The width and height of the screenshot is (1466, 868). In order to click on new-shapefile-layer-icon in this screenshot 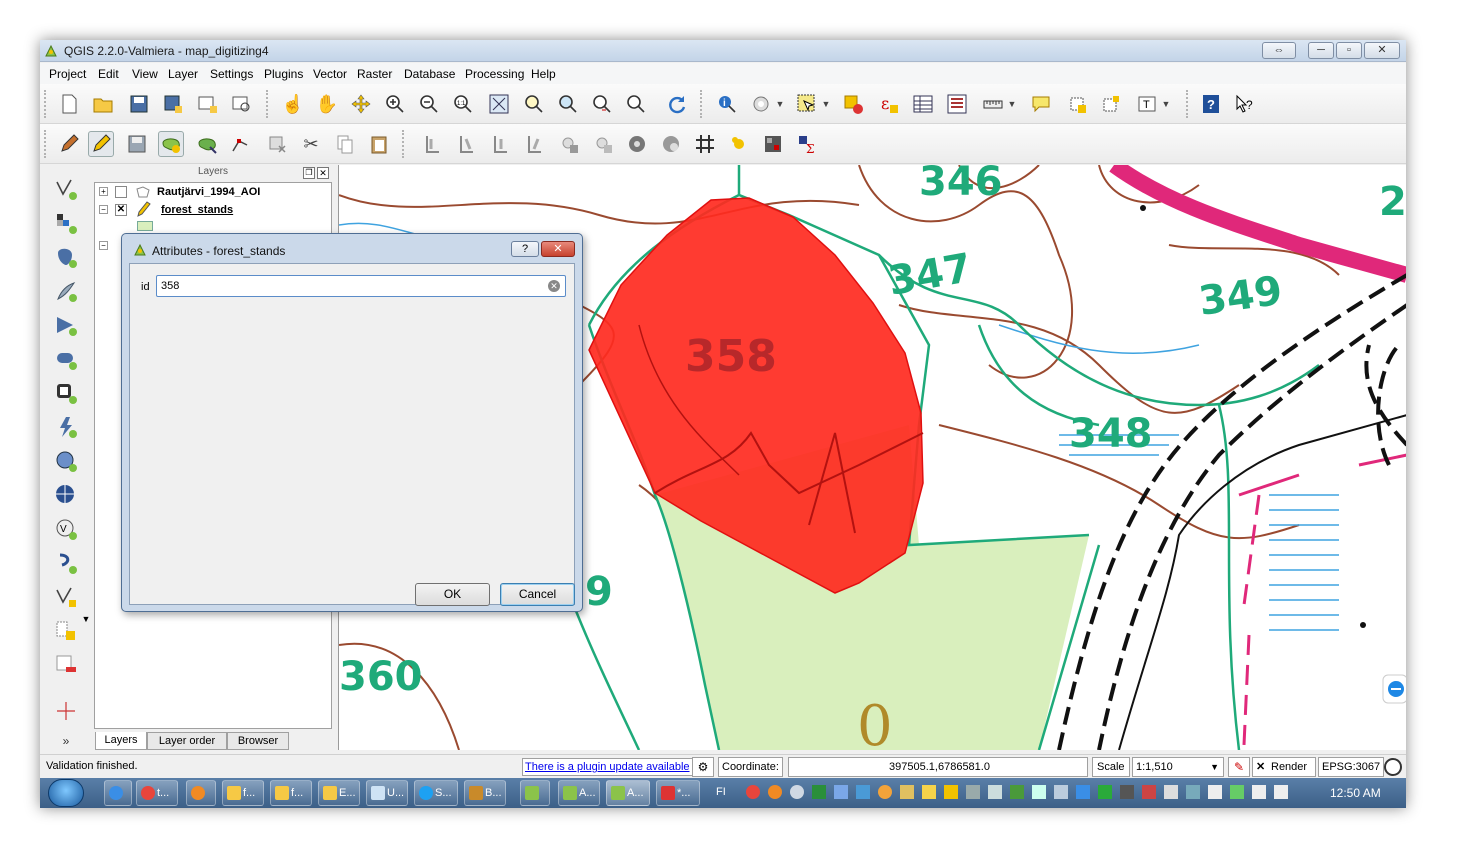, I will do `click(66, 597)`.